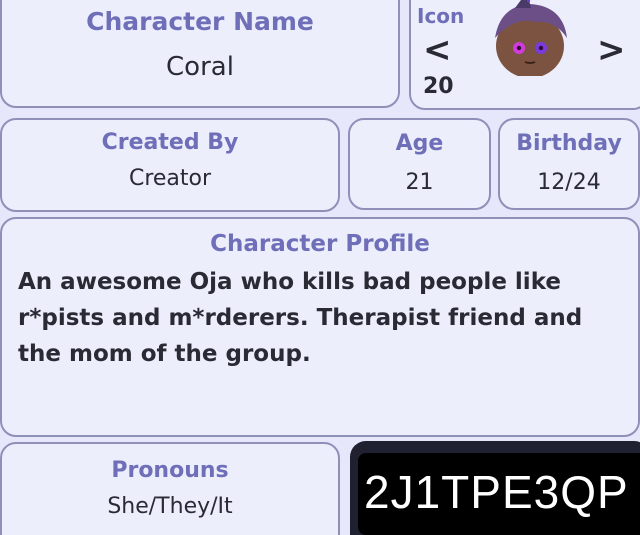 The image size is (640, 535). Describe the element at coordinates (170, 488) in the screenshot. I see `pronouns-card: Pronouns She/They/It` at that location.